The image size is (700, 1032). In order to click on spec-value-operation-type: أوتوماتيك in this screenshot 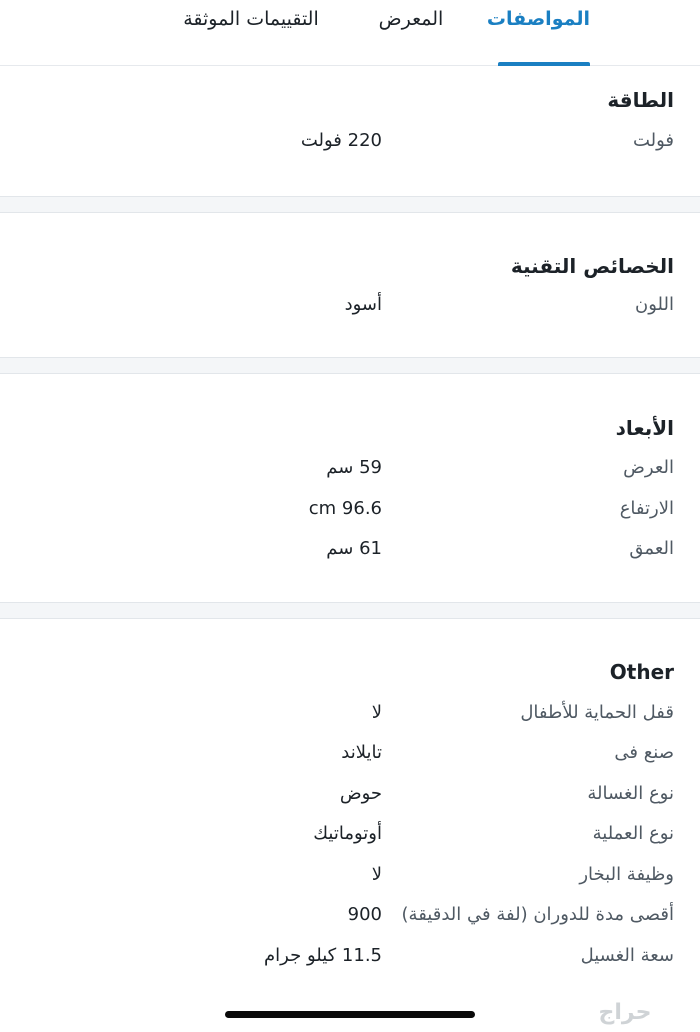, I will do `click(347, 833)`.